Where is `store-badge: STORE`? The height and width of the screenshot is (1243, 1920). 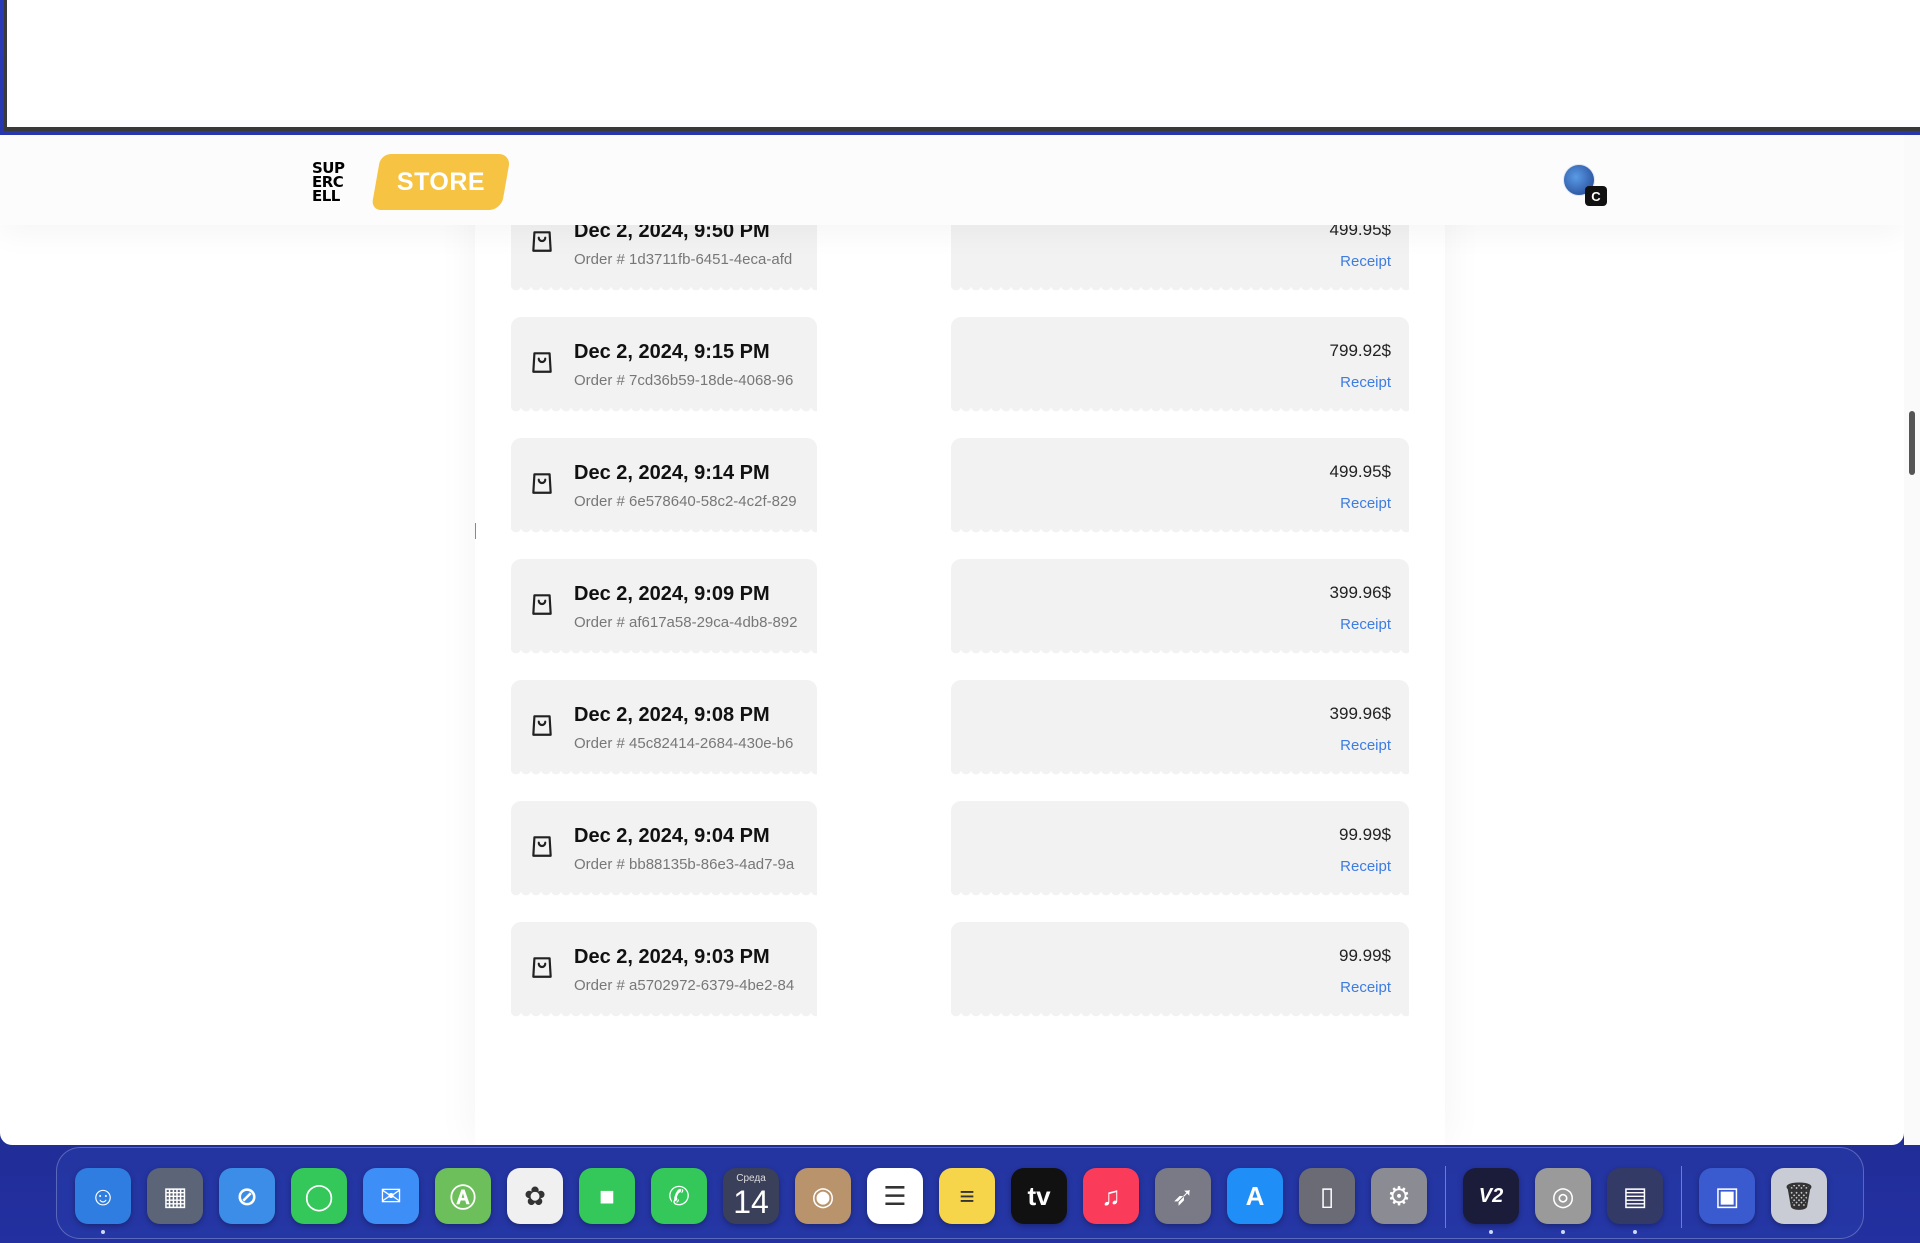 store-badge: STORE is located at coordinates (441, 182).